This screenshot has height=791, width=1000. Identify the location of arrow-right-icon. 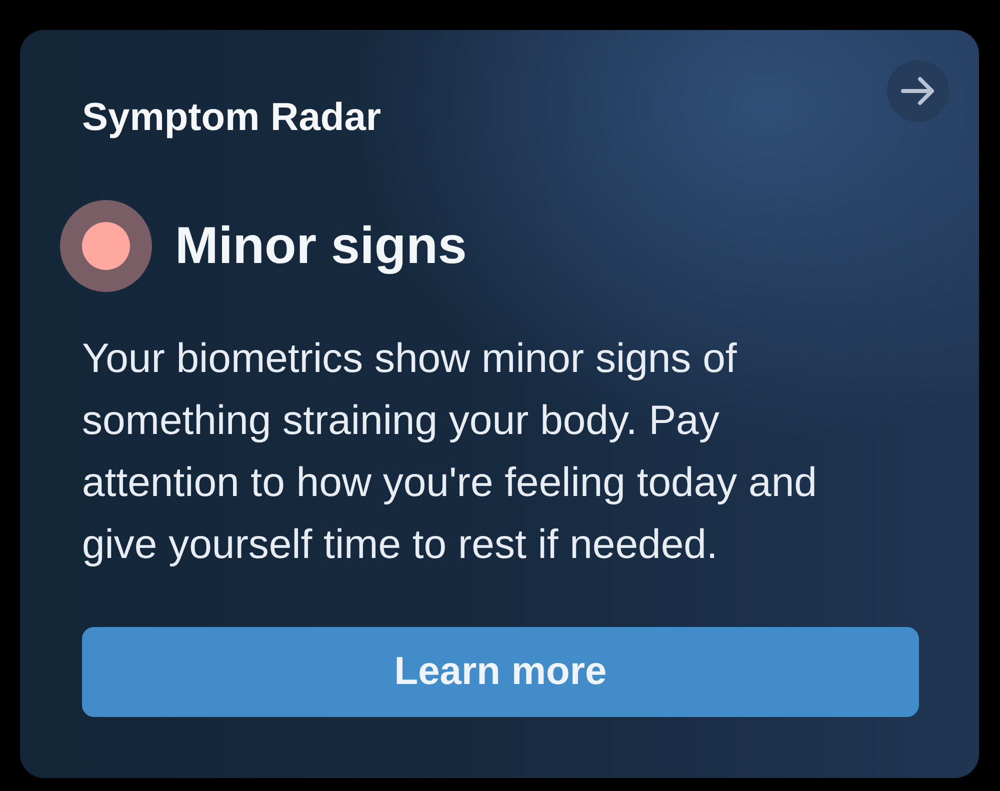
(918, 91).